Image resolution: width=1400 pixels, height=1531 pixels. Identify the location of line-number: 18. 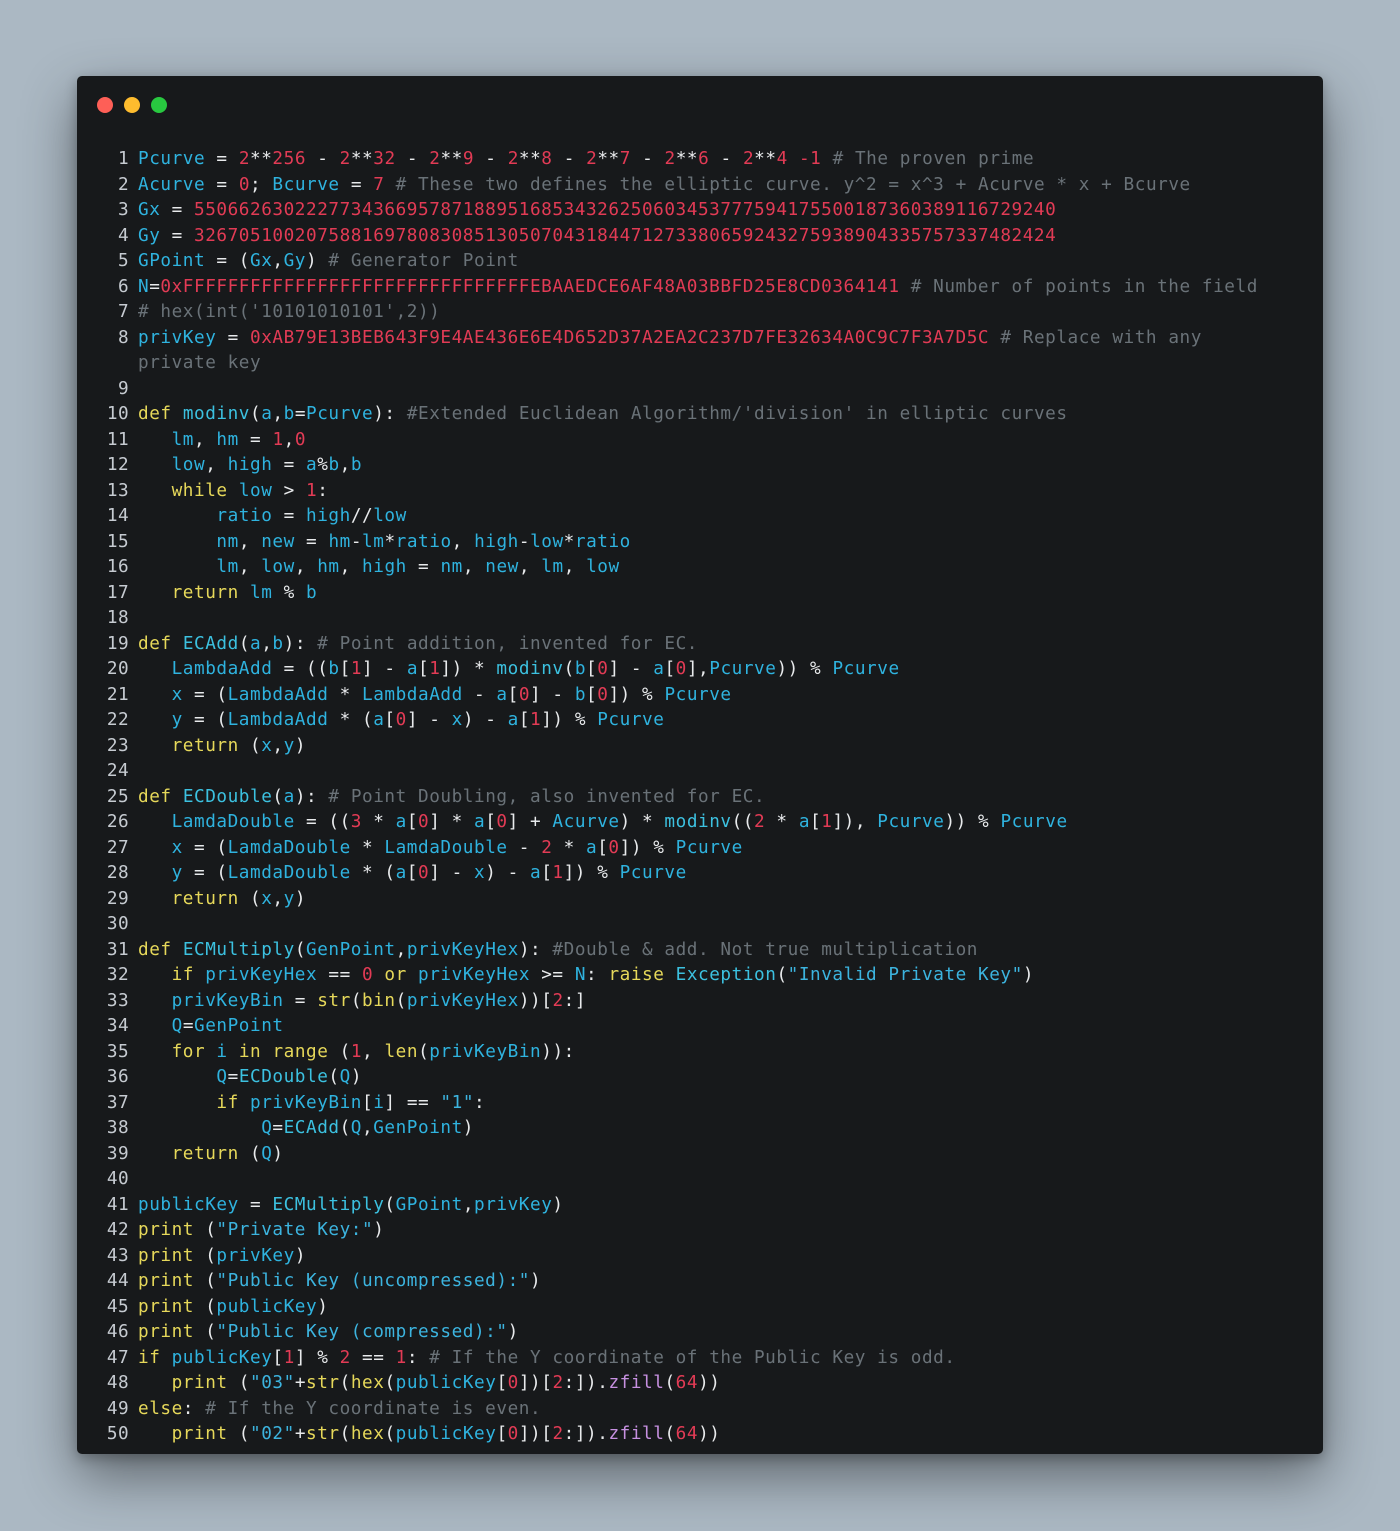
(117, 618).